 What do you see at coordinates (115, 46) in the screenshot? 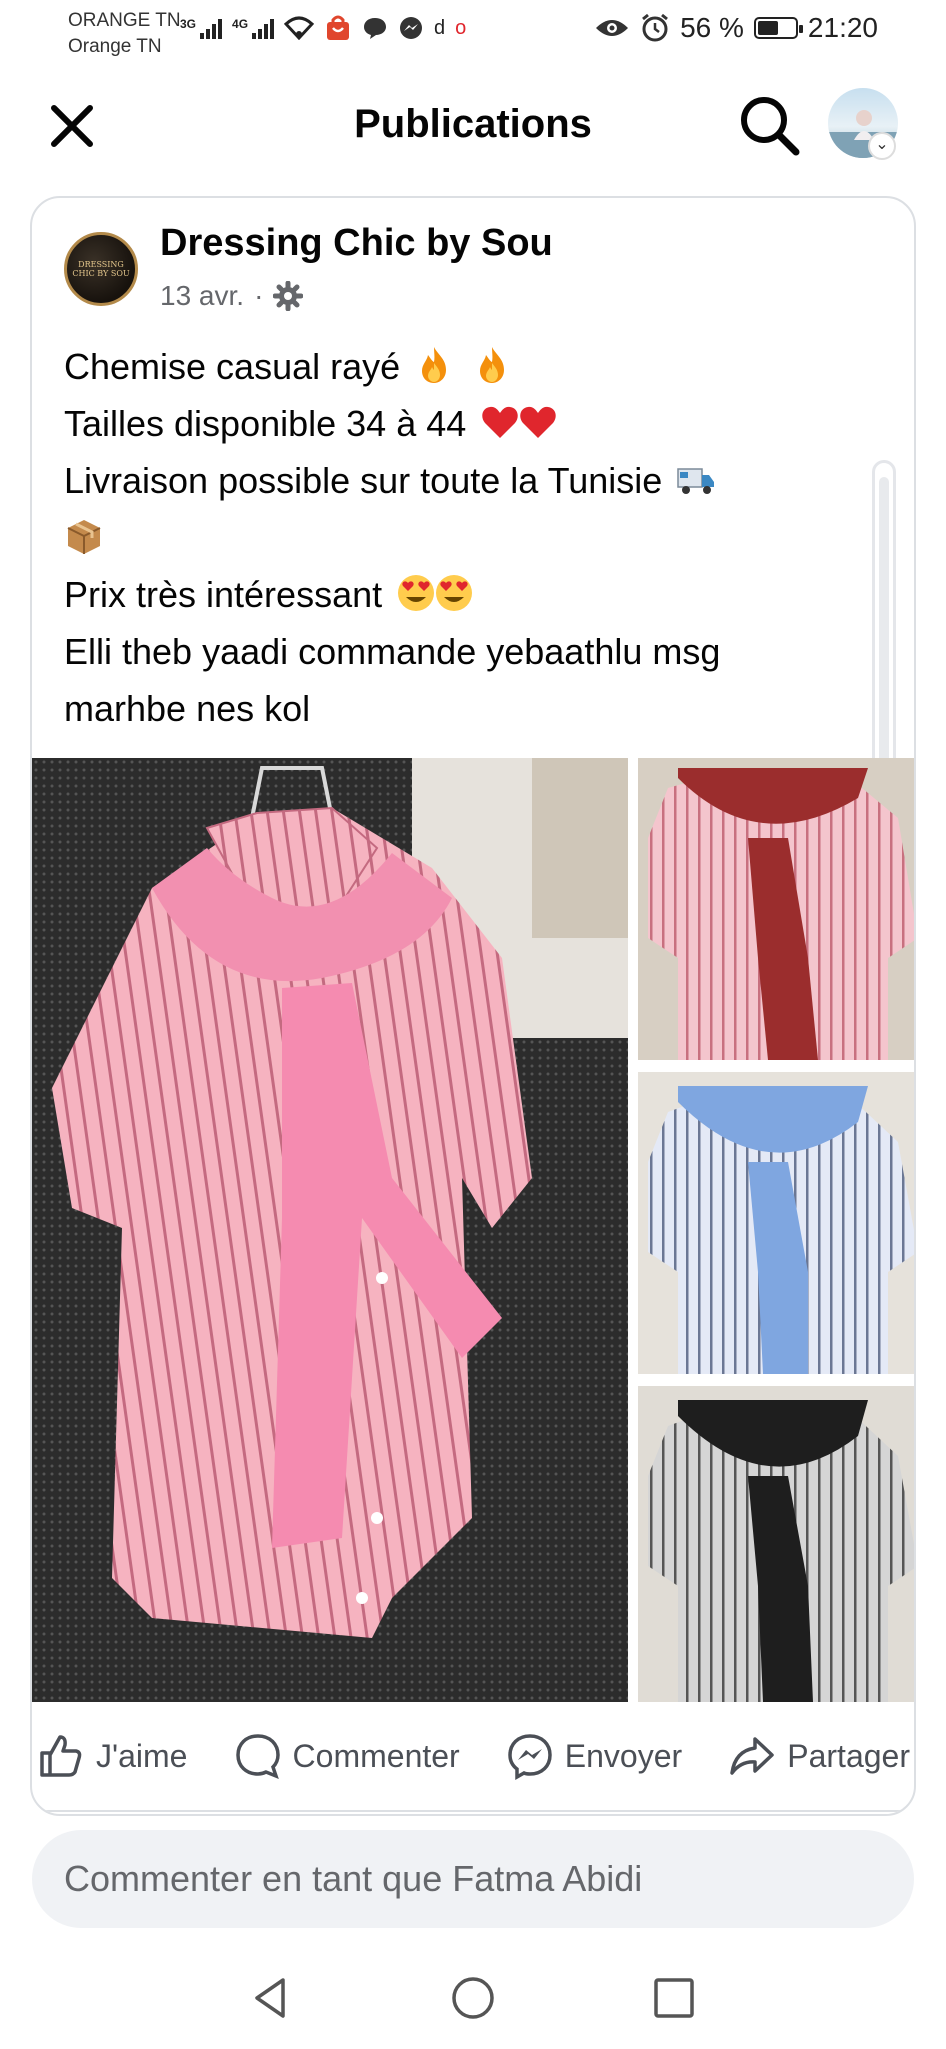
I see `carrier-secondary: Orange TN` at bounding box center [115, 46].